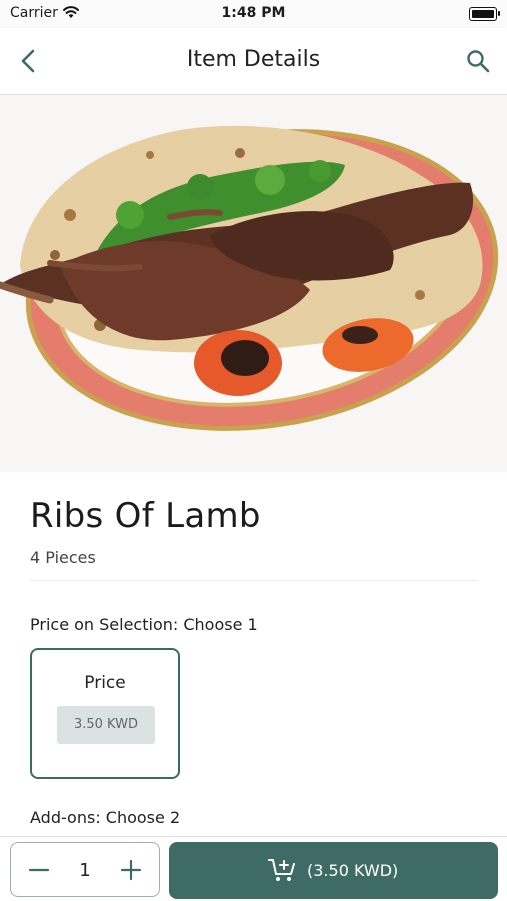 The height and width of the screenshot is (901, 507). I want to click on addons-title: Add-ons: Choose 2, so click(105, 817).